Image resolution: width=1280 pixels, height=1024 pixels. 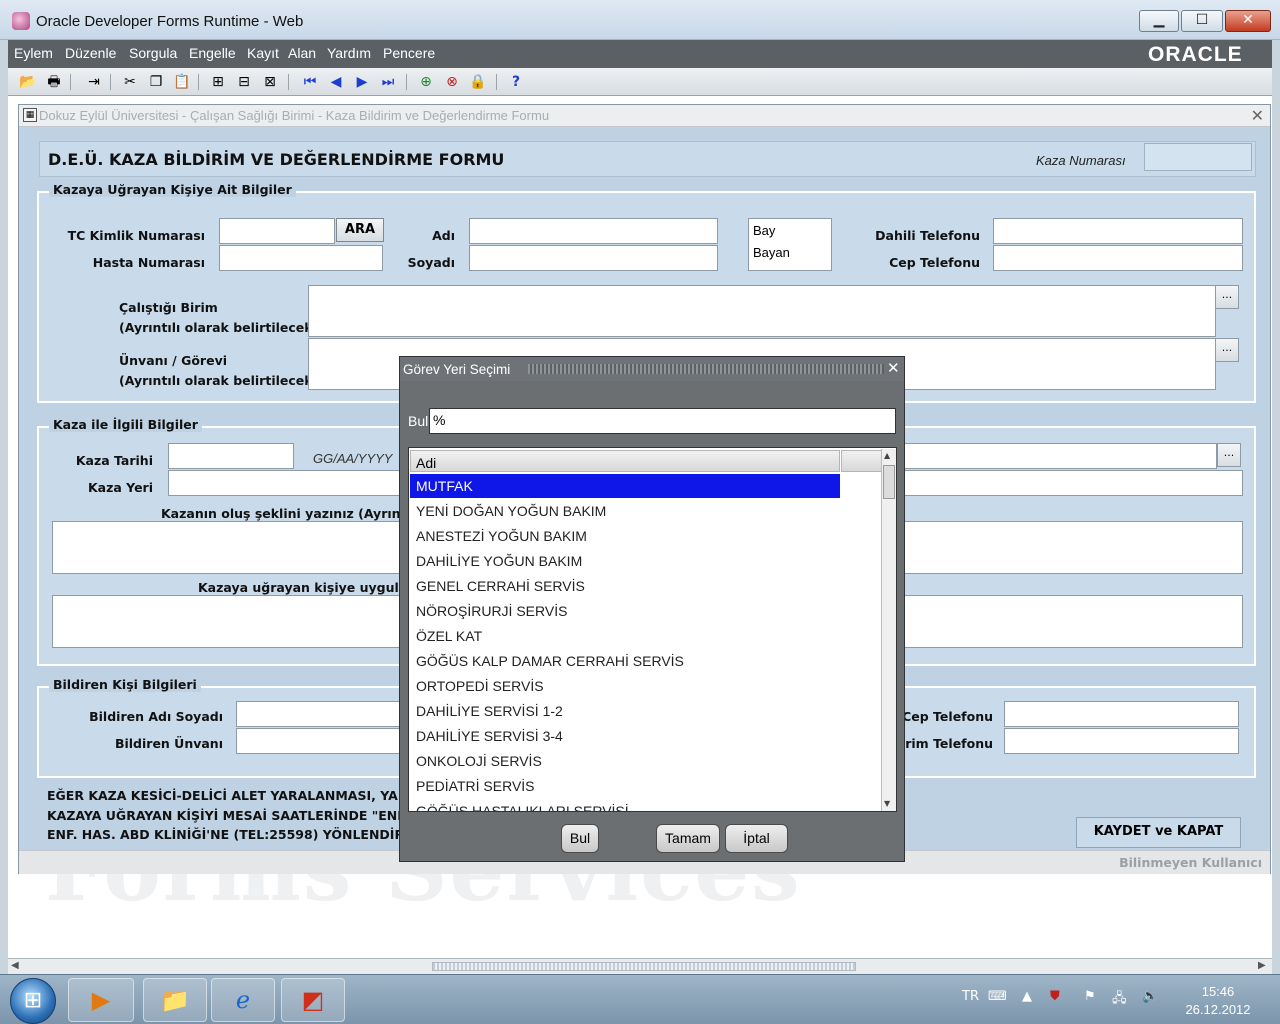 I want to click on minimize-button: ▁, so click(x=1159, y=21).